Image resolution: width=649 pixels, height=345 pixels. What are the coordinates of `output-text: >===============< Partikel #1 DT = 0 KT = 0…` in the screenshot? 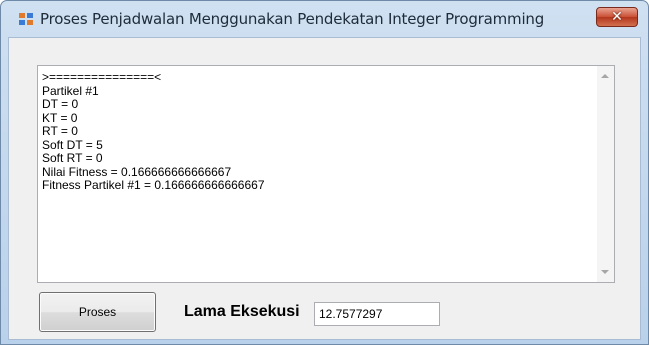 It's located at (153, 131).